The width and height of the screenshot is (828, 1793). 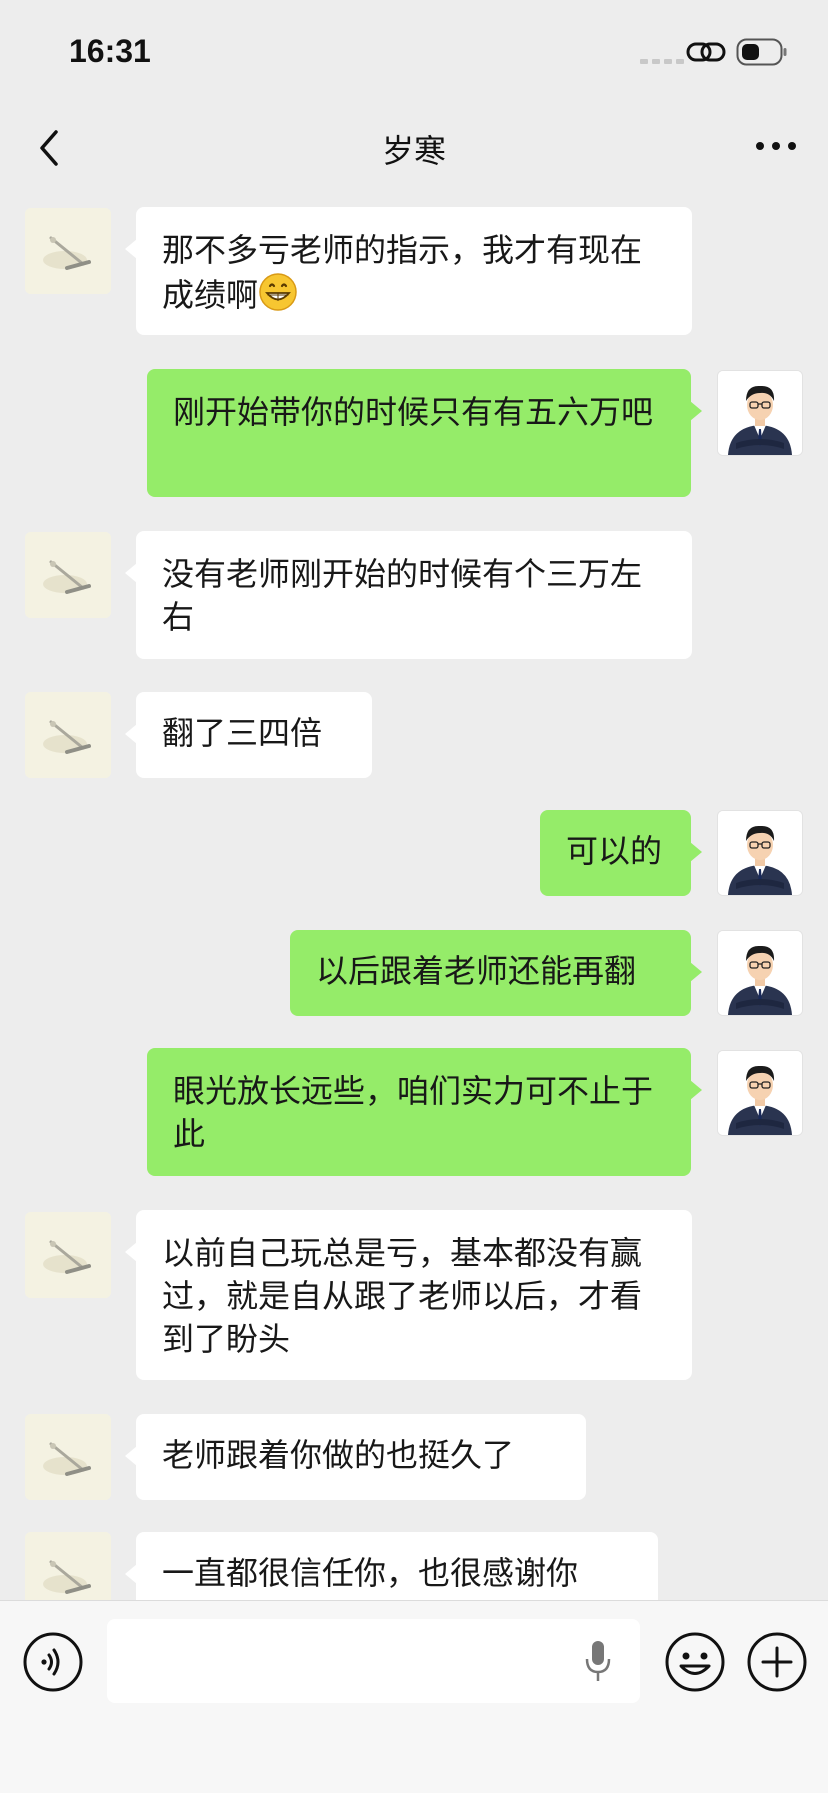 I want to click on message-text: 没有老师刚开始的时候有个三万左右, so click(x=402, y=595).